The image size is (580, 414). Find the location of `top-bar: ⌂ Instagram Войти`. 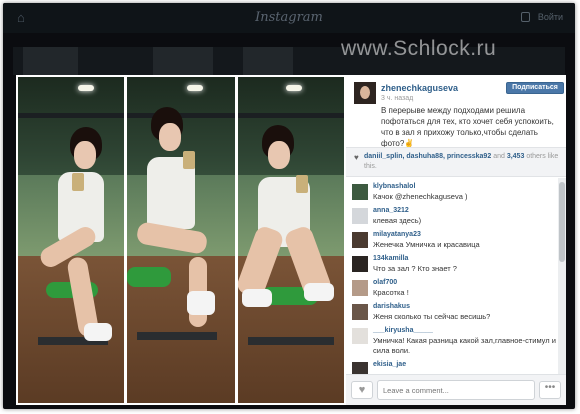

top-bar: ⌂ Instagram Войти is located at coordinates (289, 18).